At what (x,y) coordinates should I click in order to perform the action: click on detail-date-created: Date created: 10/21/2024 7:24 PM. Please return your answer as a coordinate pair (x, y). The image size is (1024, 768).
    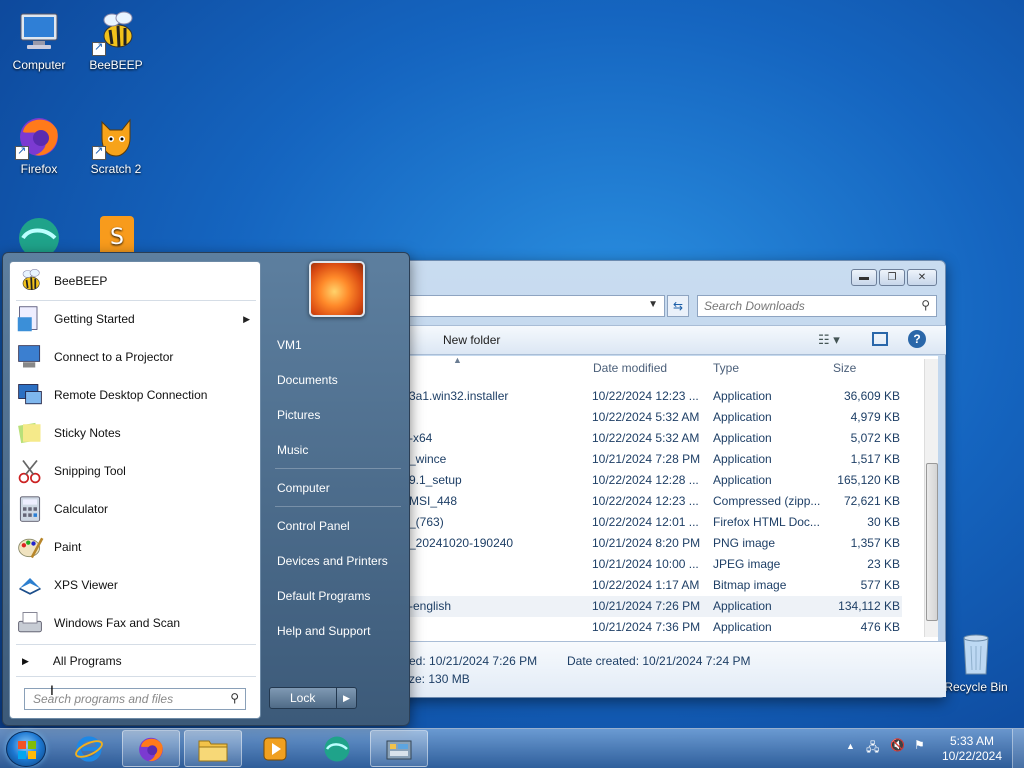
    Looking at the image, I should click on (659, 661).